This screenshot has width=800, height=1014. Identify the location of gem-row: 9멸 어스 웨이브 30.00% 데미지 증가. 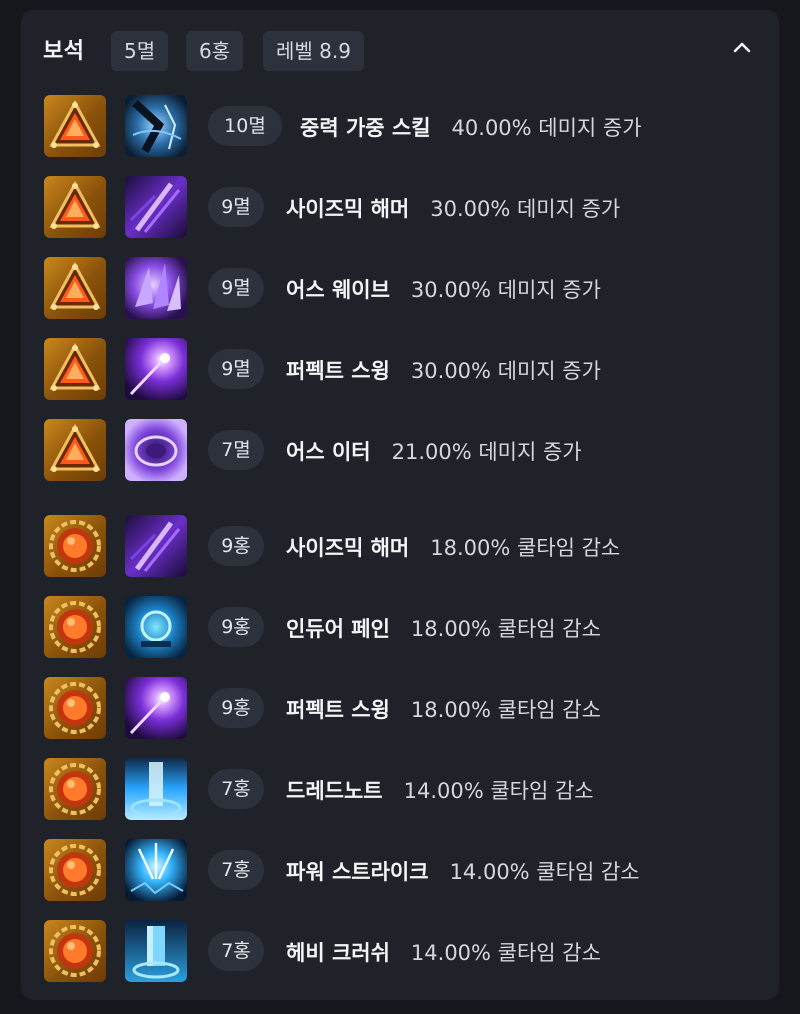
(400, 288).